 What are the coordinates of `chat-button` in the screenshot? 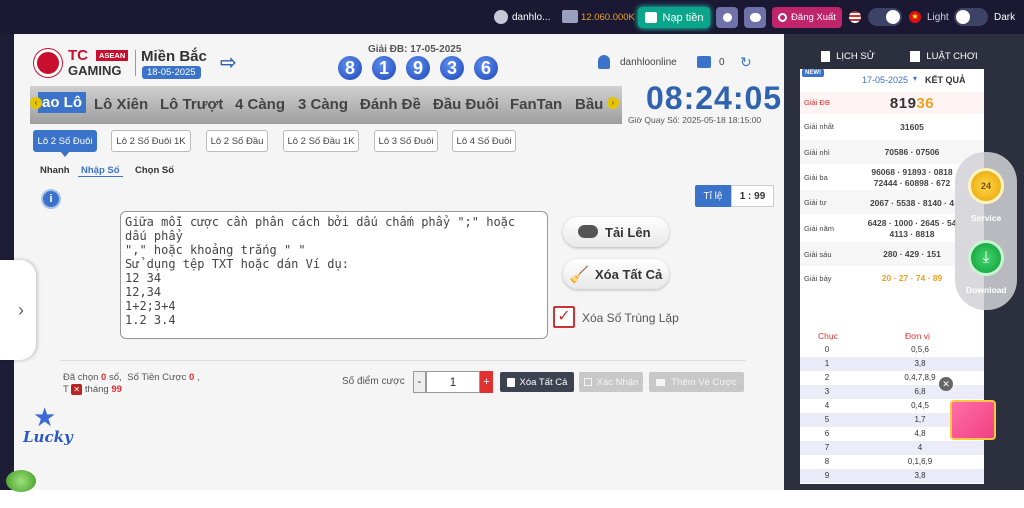 It's located at (755, 17).